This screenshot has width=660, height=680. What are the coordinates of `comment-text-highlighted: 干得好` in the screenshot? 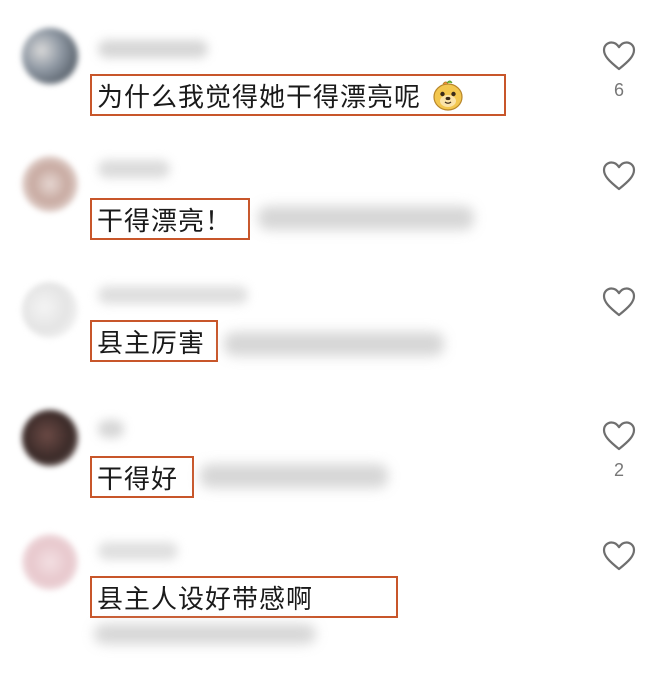 It's located at (142, 477).